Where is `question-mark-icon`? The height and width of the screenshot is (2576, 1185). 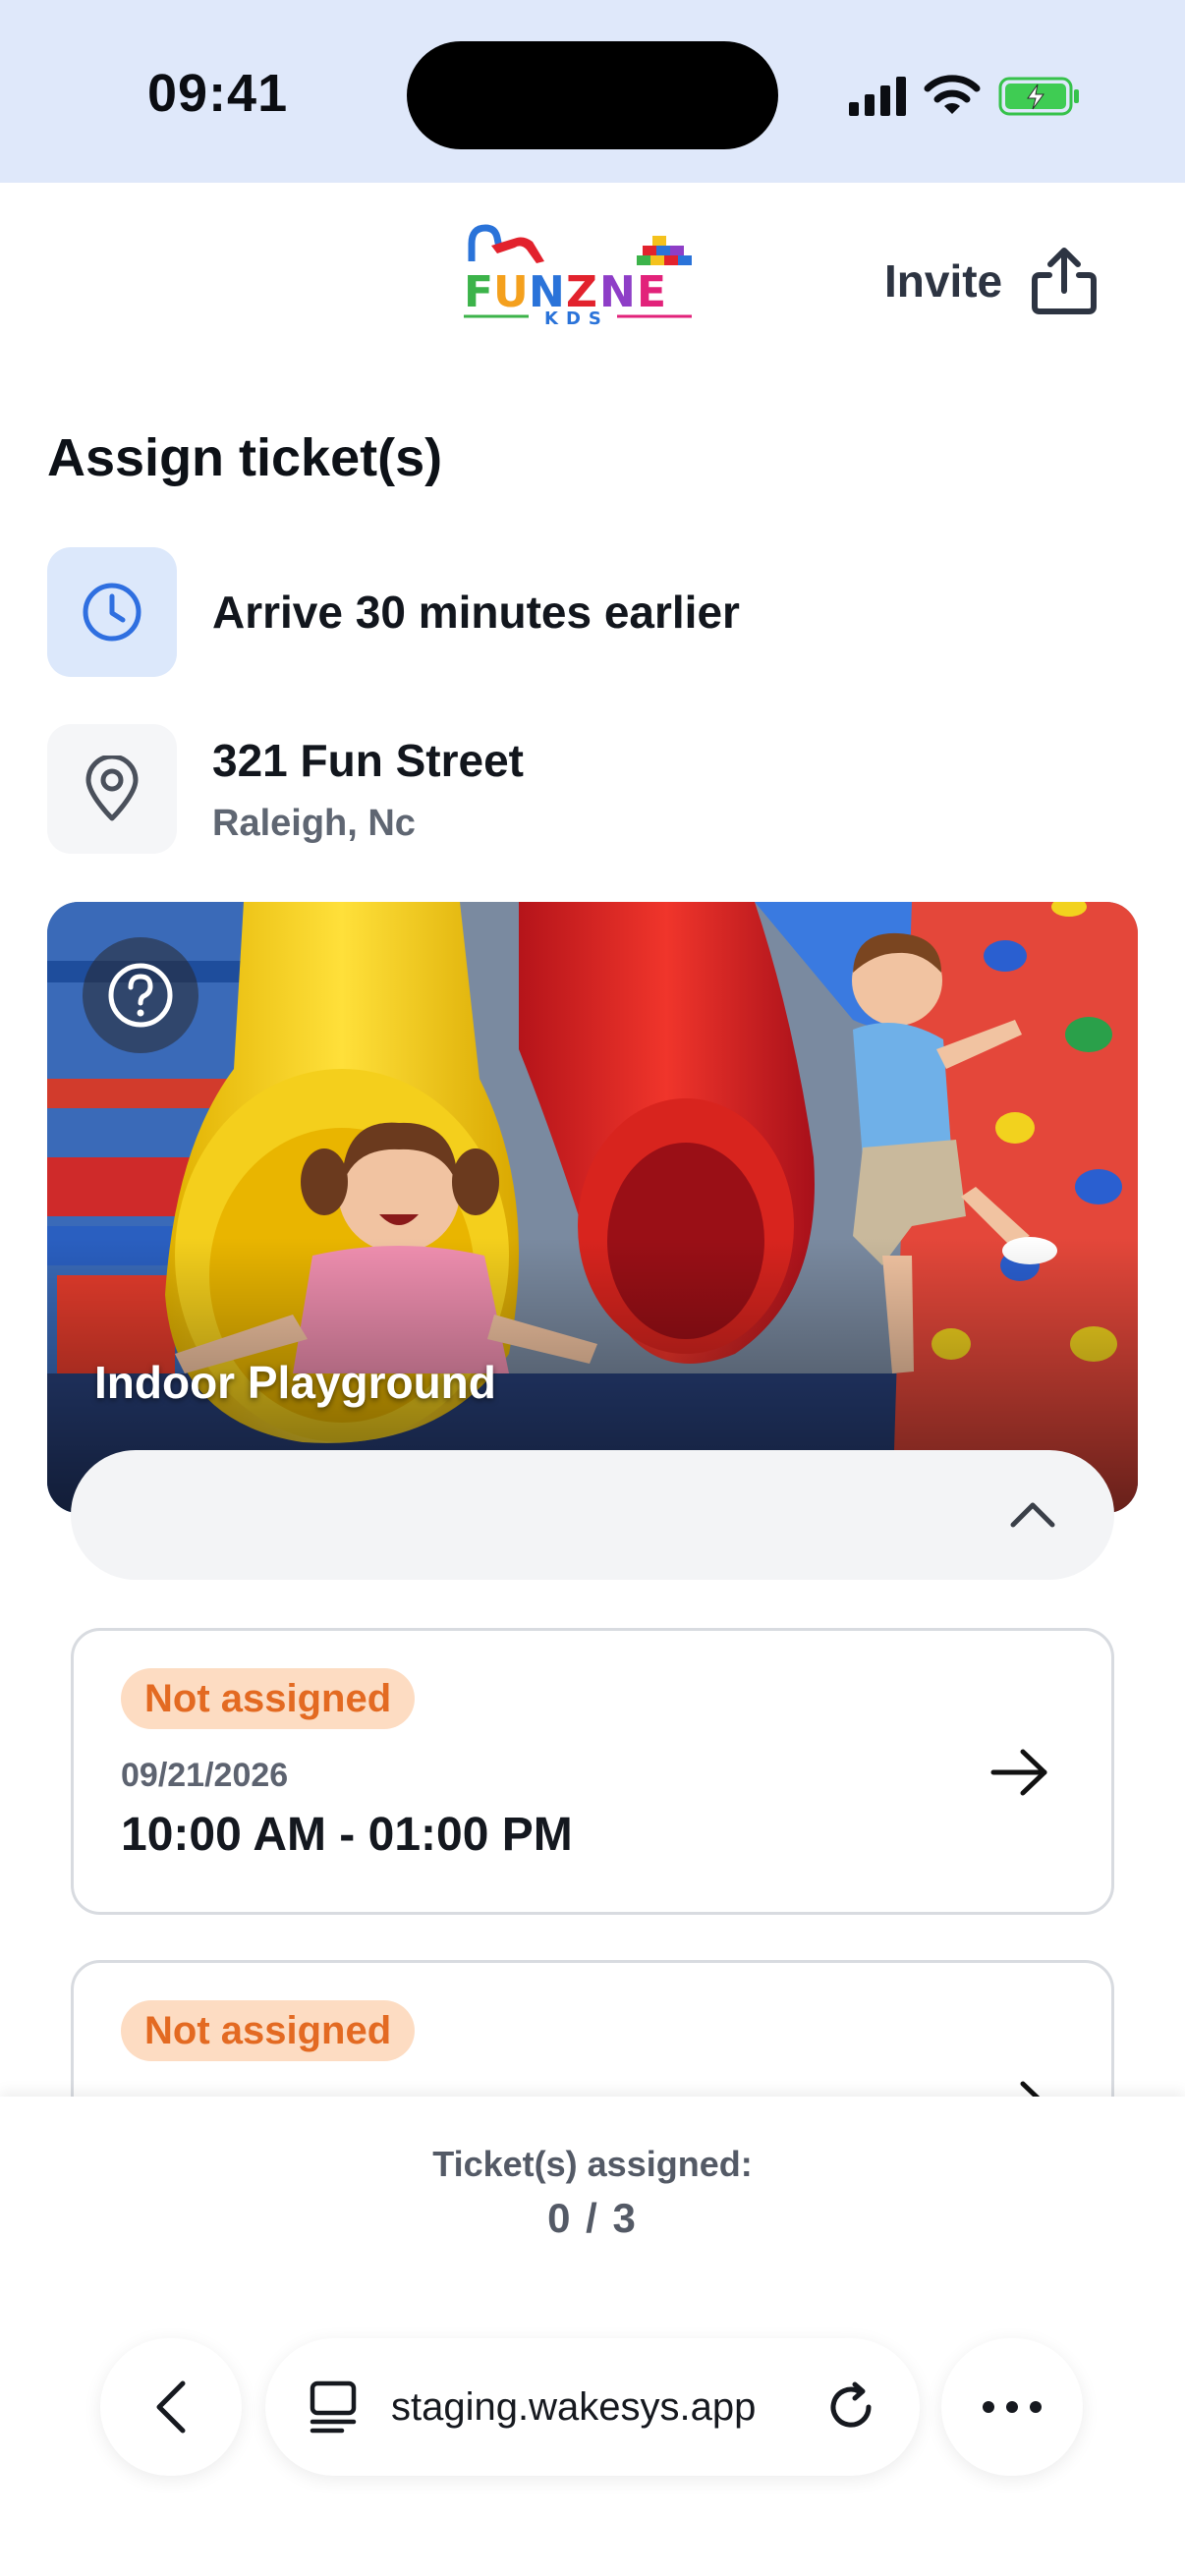 question-mark-icon is located at coordinates (140, 995).